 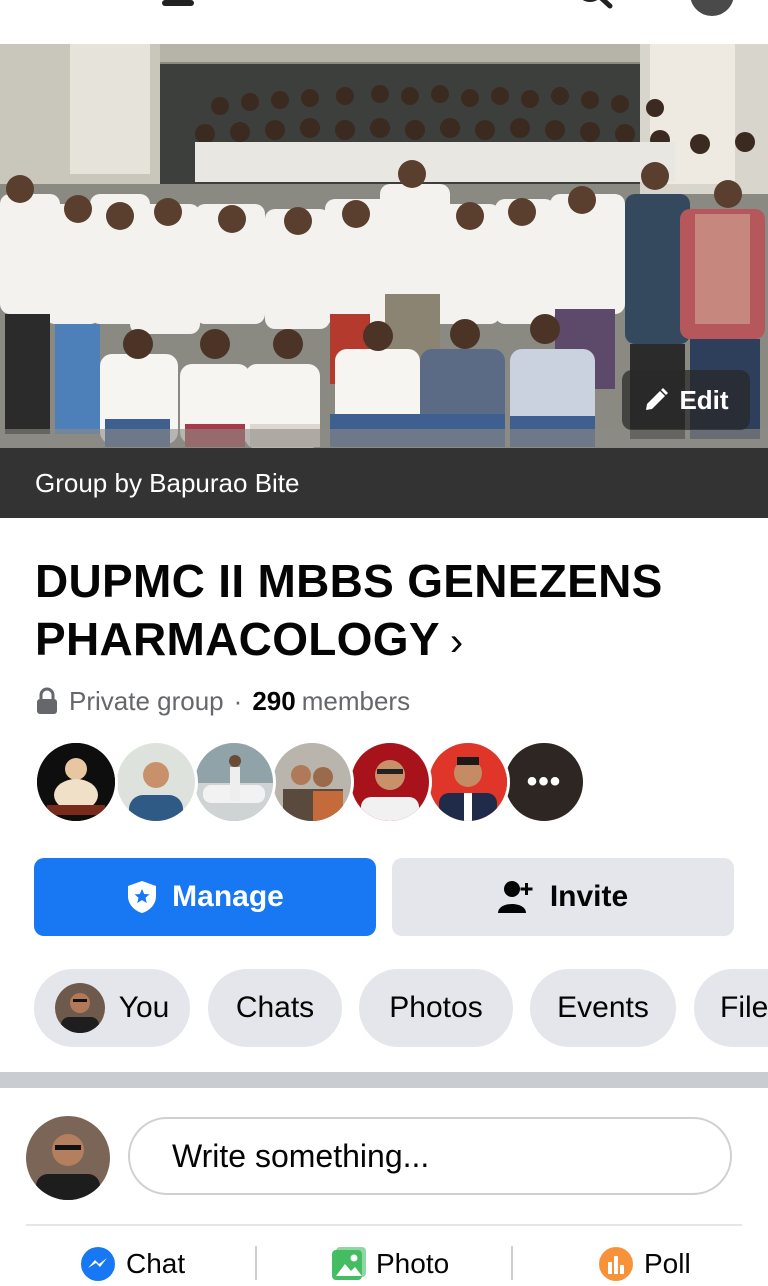 I want to click on tab-files-label: Files, so click(x=744, y=1007).